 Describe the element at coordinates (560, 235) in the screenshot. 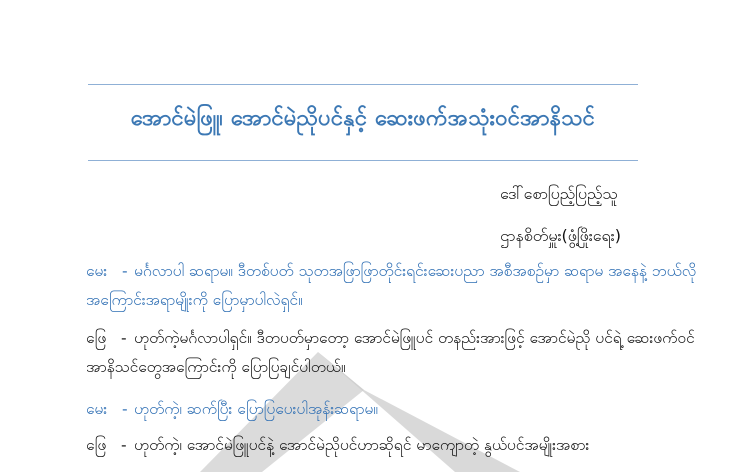

I see `author-organization: ဌာနစိတ်မှူး(ဖွံ့ဖြိုးရေး)` at that location.